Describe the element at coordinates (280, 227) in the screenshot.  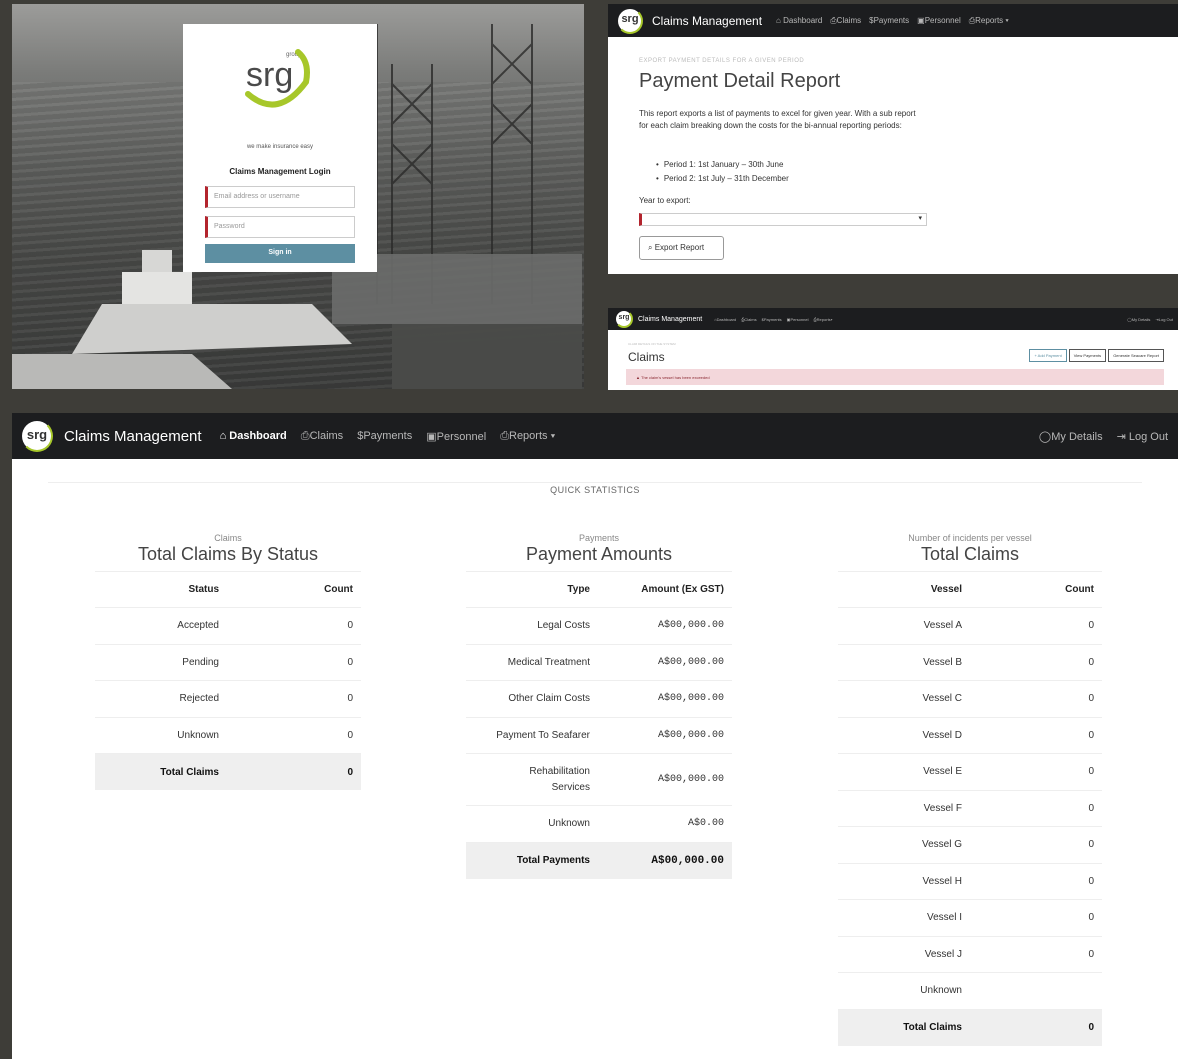
I see `password-input: Password` at that location.